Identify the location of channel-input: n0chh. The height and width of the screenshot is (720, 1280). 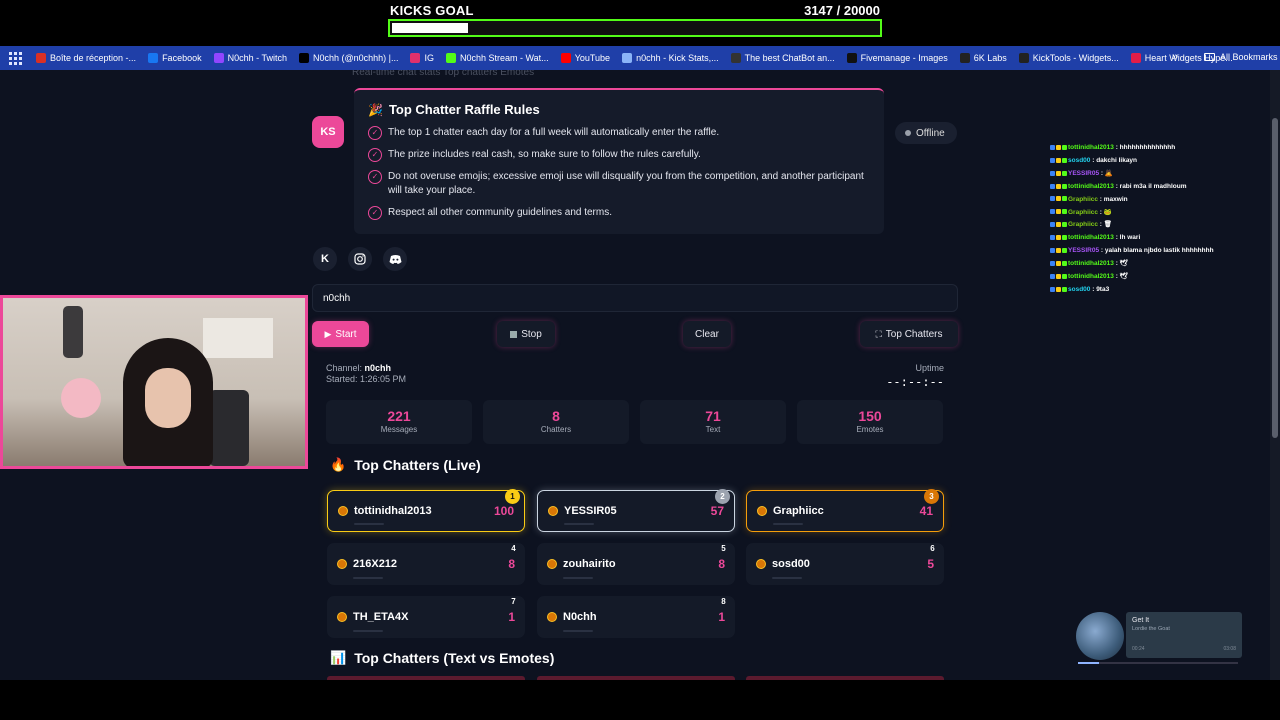
(635, 298).